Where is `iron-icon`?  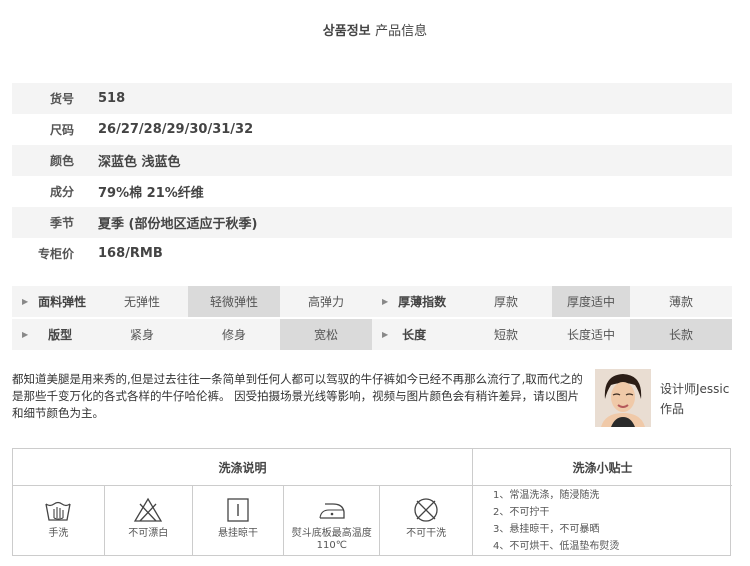 iron-icon is located at coordinates (332, 511).